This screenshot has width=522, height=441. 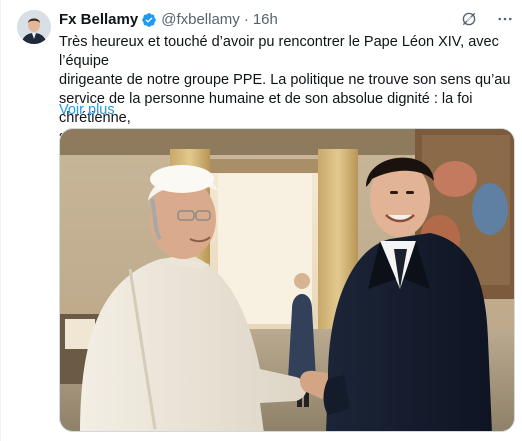 What do you see at coordinates (98, 20) in the screenshot?
I see `author-name: Fx Bellamy` at bounding box center [98, 20].